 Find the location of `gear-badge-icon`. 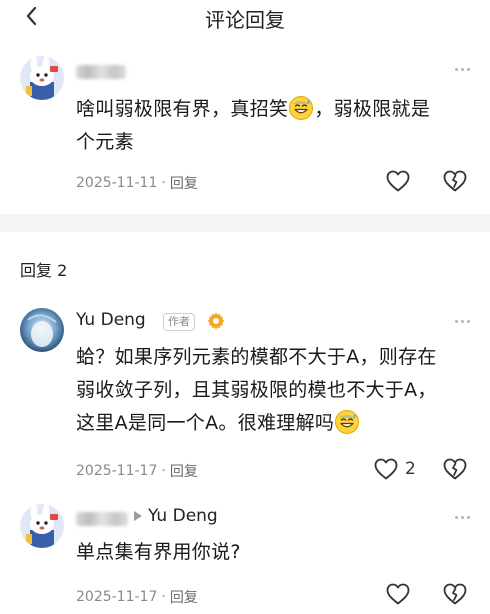

gear-badge-icon is located at coordinates (216, 321).